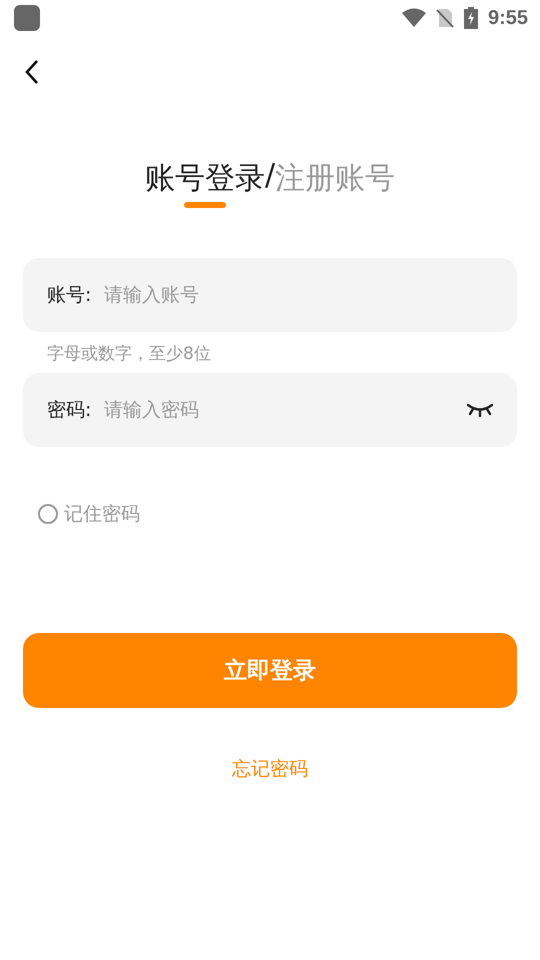 The image size is (540, 960). Describe the element at coordinates (508, 18) in the screenshot. I see `clock-time: 9:55` at that location.